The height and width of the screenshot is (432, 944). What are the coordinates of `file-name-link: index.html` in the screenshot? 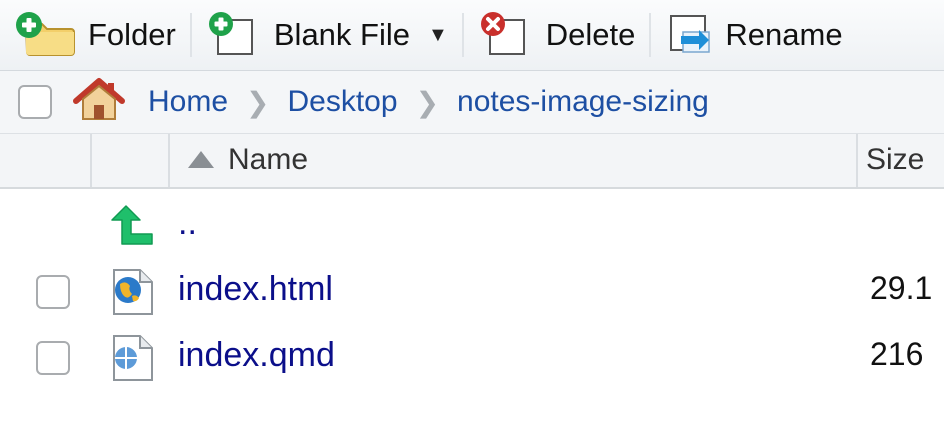 It's located at (255, 289).